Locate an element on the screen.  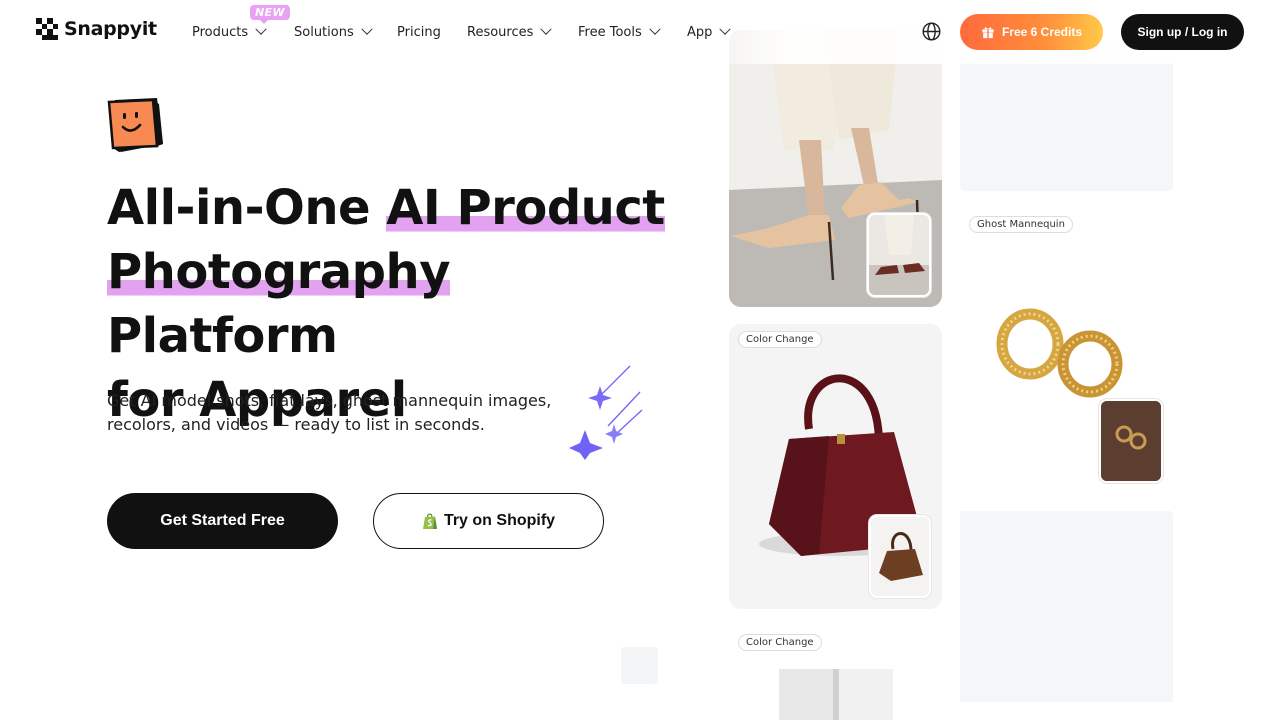
headline-highlight: AI Product is located at coordinates (525, 208).